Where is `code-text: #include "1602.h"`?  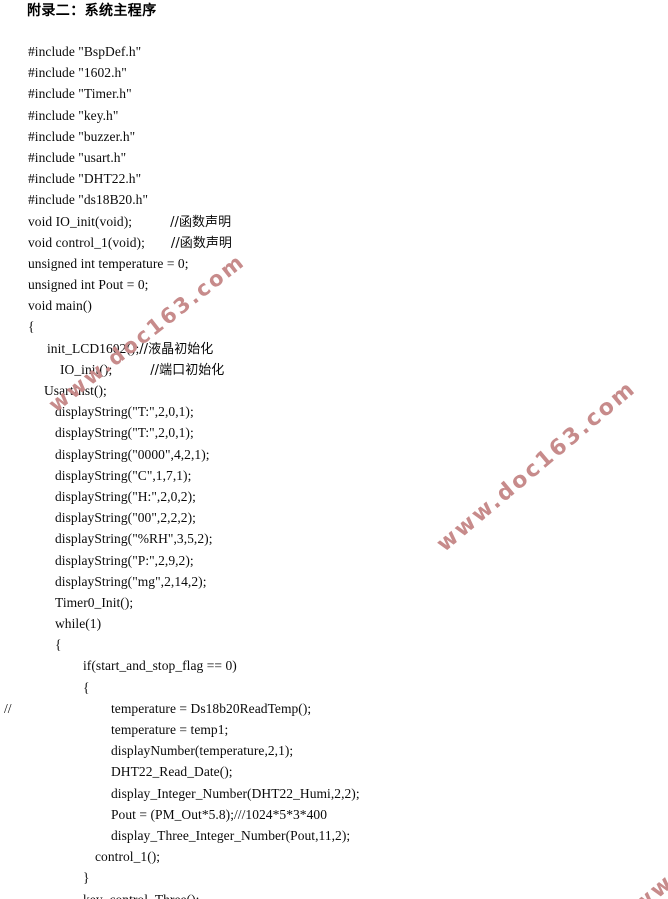
code-text: #include "1602.h" is located at coordinates (77, 73).